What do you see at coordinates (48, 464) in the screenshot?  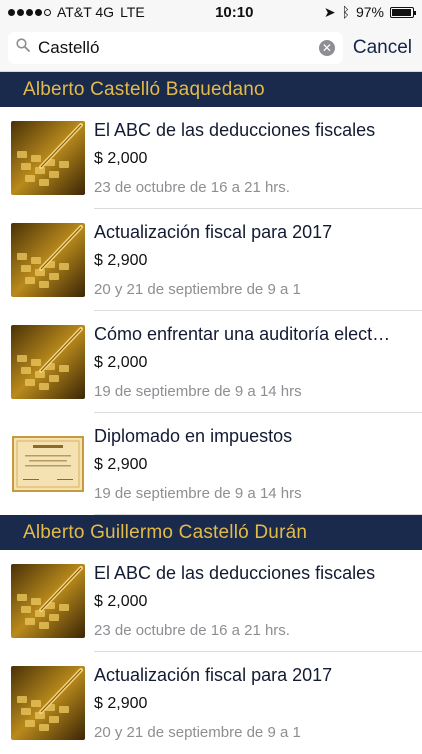 I see `diploma-thumbnail` at bounding box center [48, 464].